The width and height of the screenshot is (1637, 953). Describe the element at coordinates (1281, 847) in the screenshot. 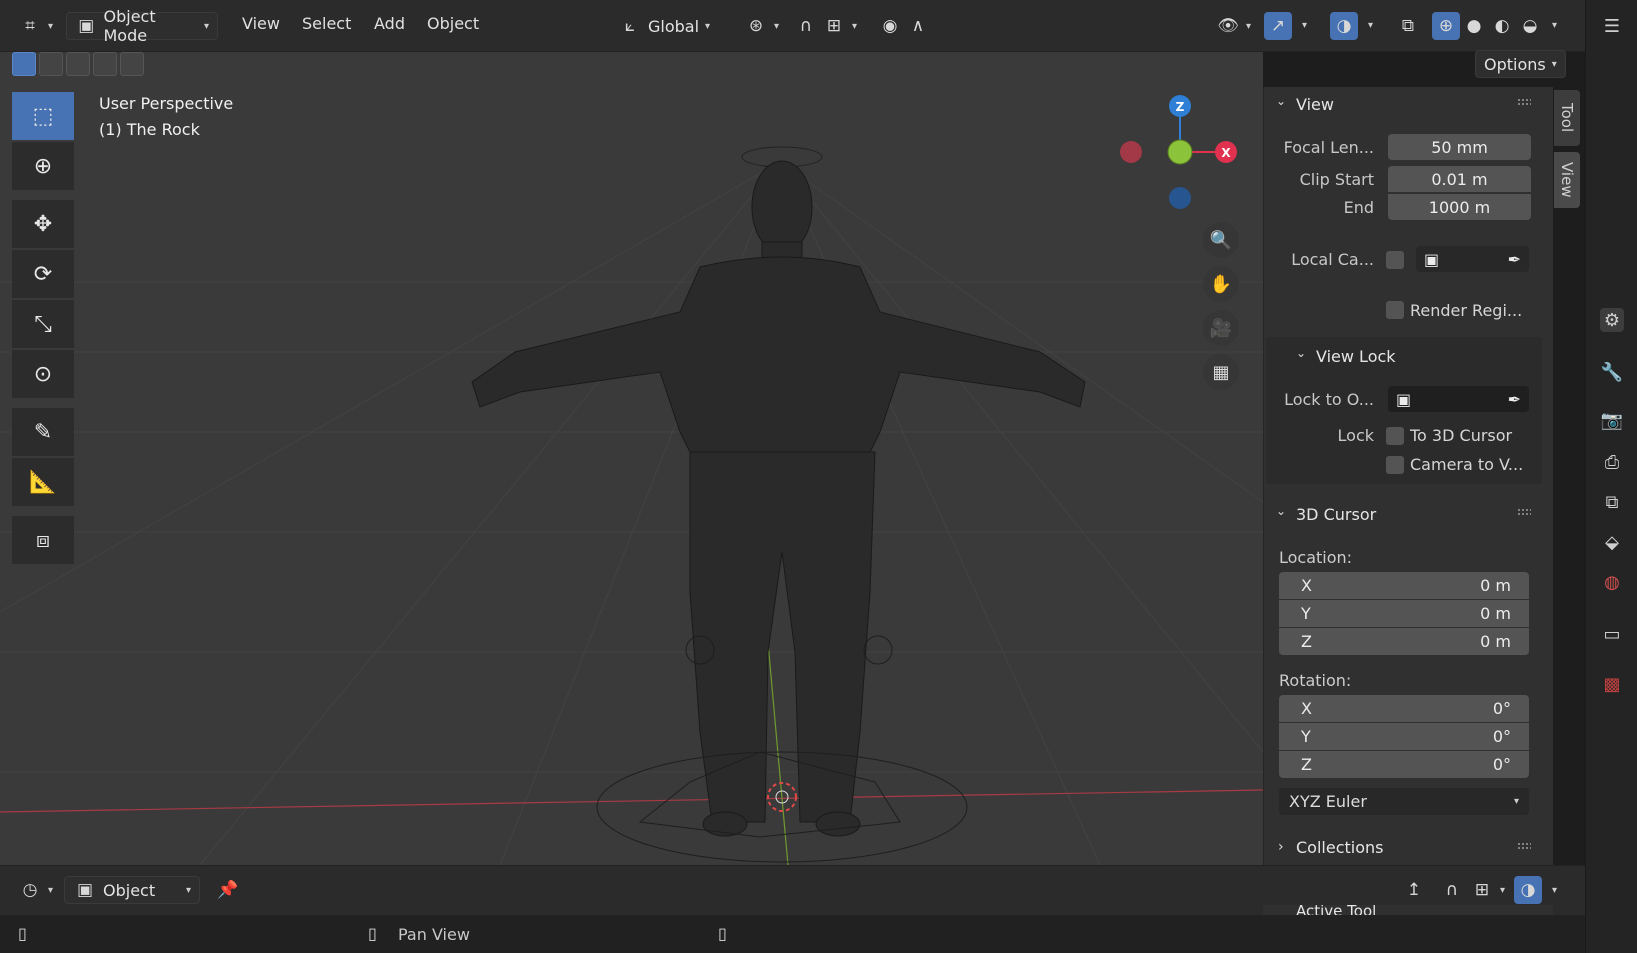

I see `chevron-right-icon: ›` at that location.